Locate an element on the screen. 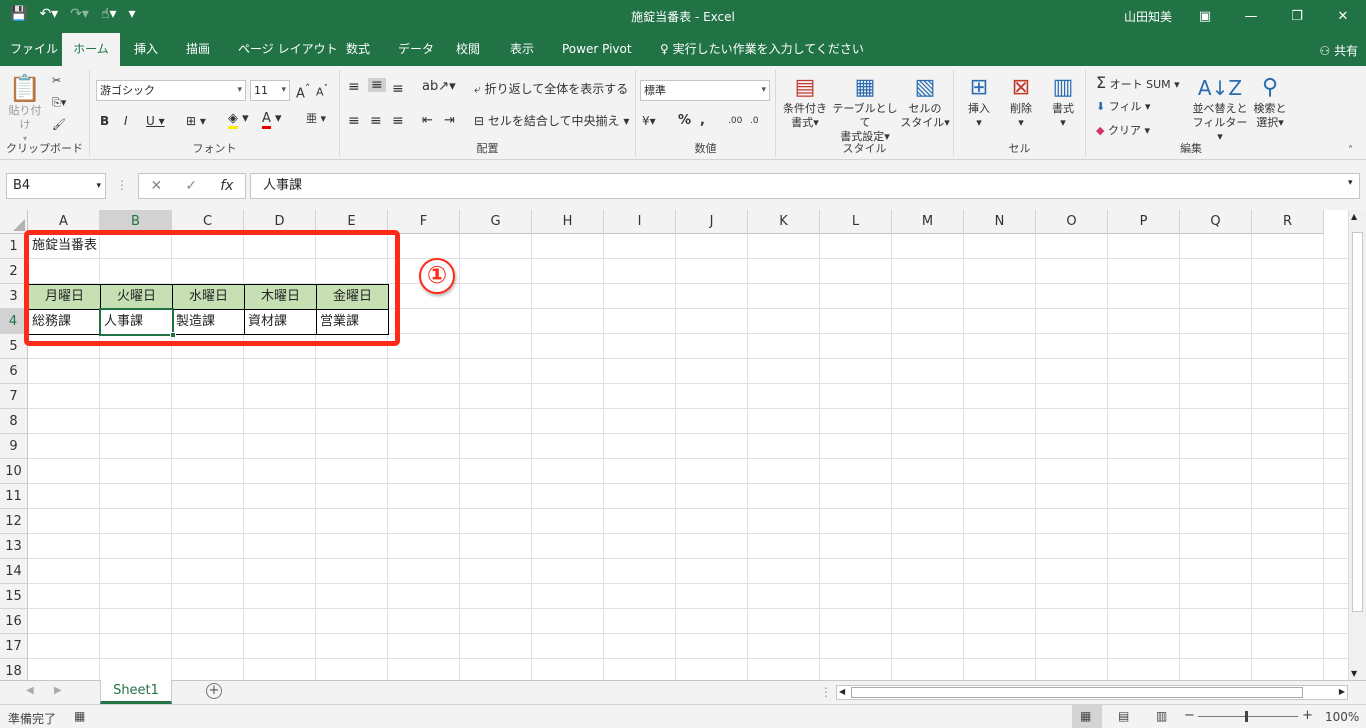 This screenshot has height=728, width=1366. ribbon-display-options-icon: ▣ is located at coordinates (1205, 16).